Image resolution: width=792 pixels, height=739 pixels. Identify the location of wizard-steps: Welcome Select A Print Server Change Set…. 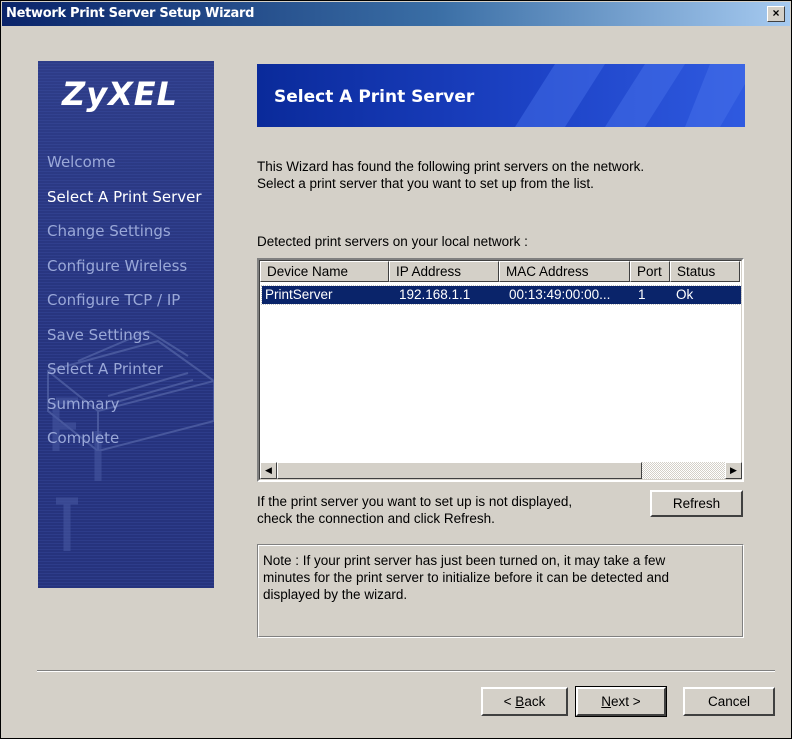
(124, 308).